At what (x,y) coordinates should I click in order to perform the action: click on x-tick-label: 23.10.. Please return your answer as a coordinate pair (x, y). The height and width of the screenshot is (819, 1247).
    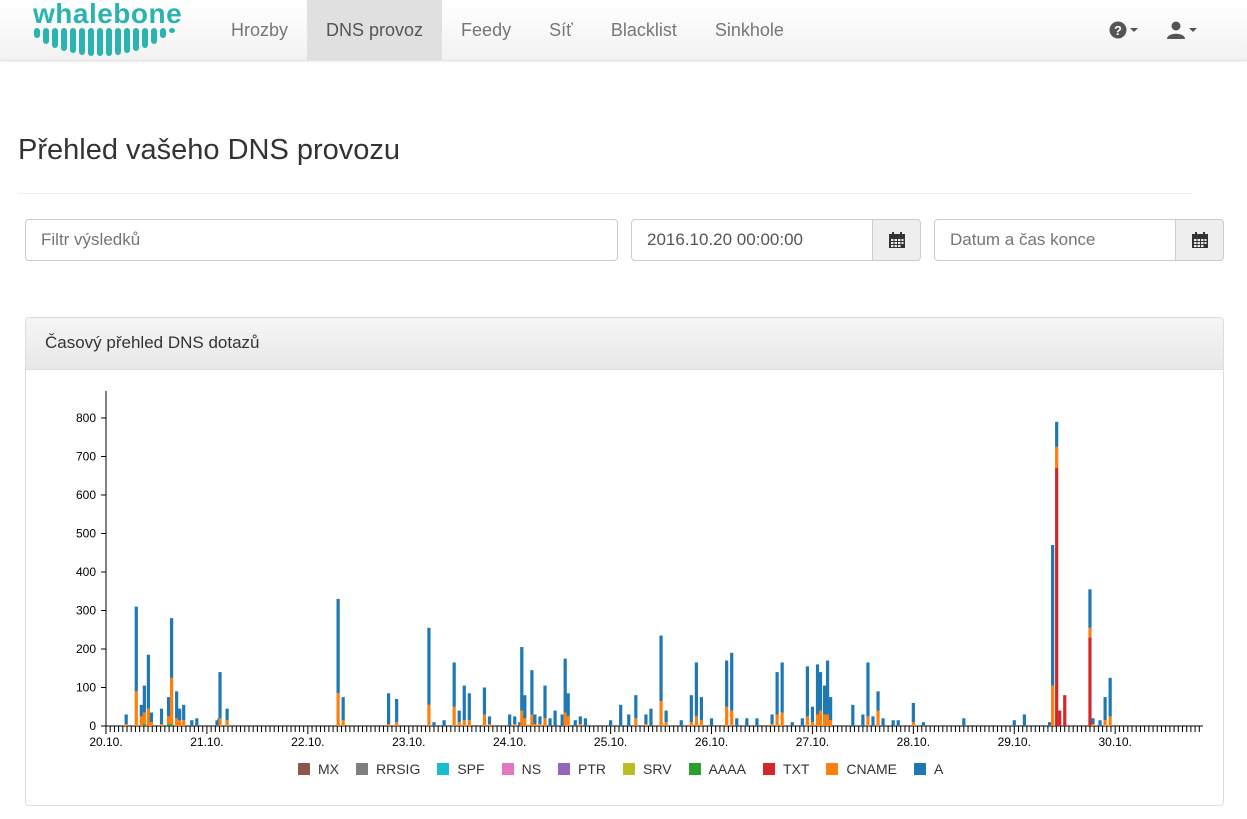
    Looking at the image, I should click on (408, 742).